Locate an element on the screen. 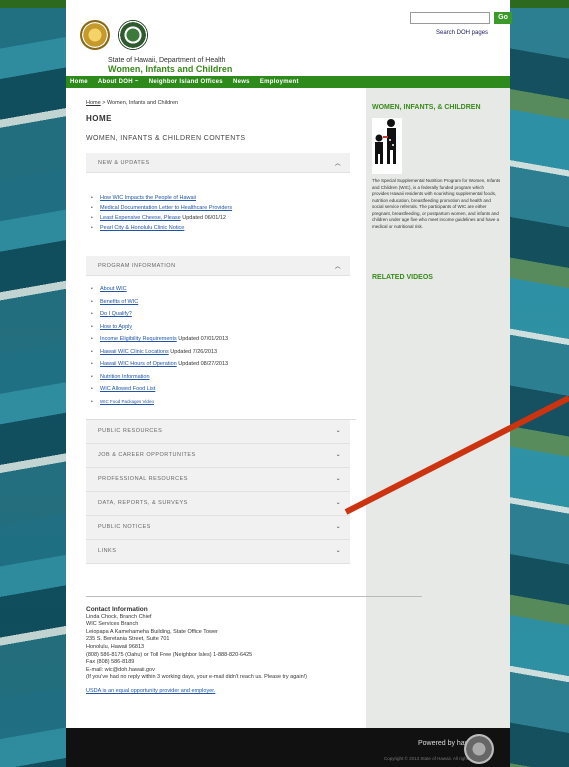 The height and width of the screenshot is (767, 569). updated-note: Updated 08/27/2013 is located at coordinates (202, 364).